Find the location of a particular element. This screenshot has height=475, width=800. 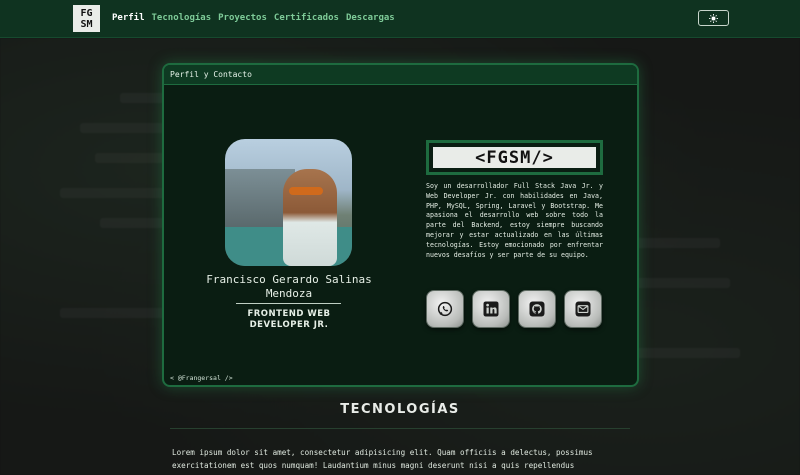

github-button is located at coordinates (537, 309).